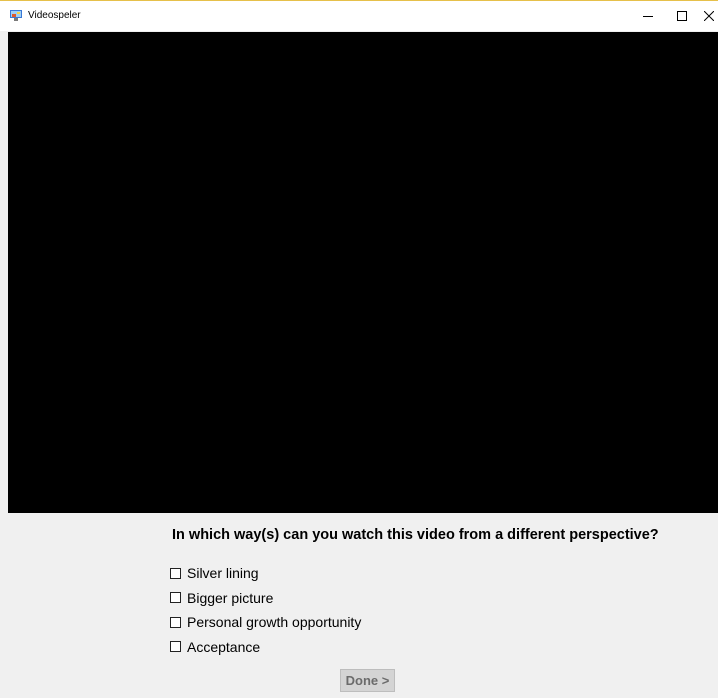 The width and height of the screenshot is (718, 698). I want to click on minimize-button, so click(648, 16).